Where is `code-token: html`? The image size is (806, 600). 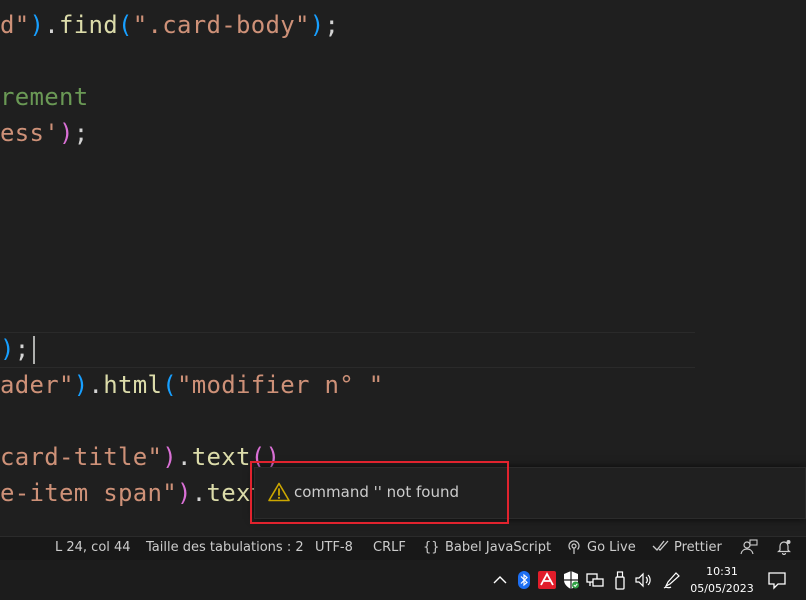 code-token: html is located at coordinates (133, 385).